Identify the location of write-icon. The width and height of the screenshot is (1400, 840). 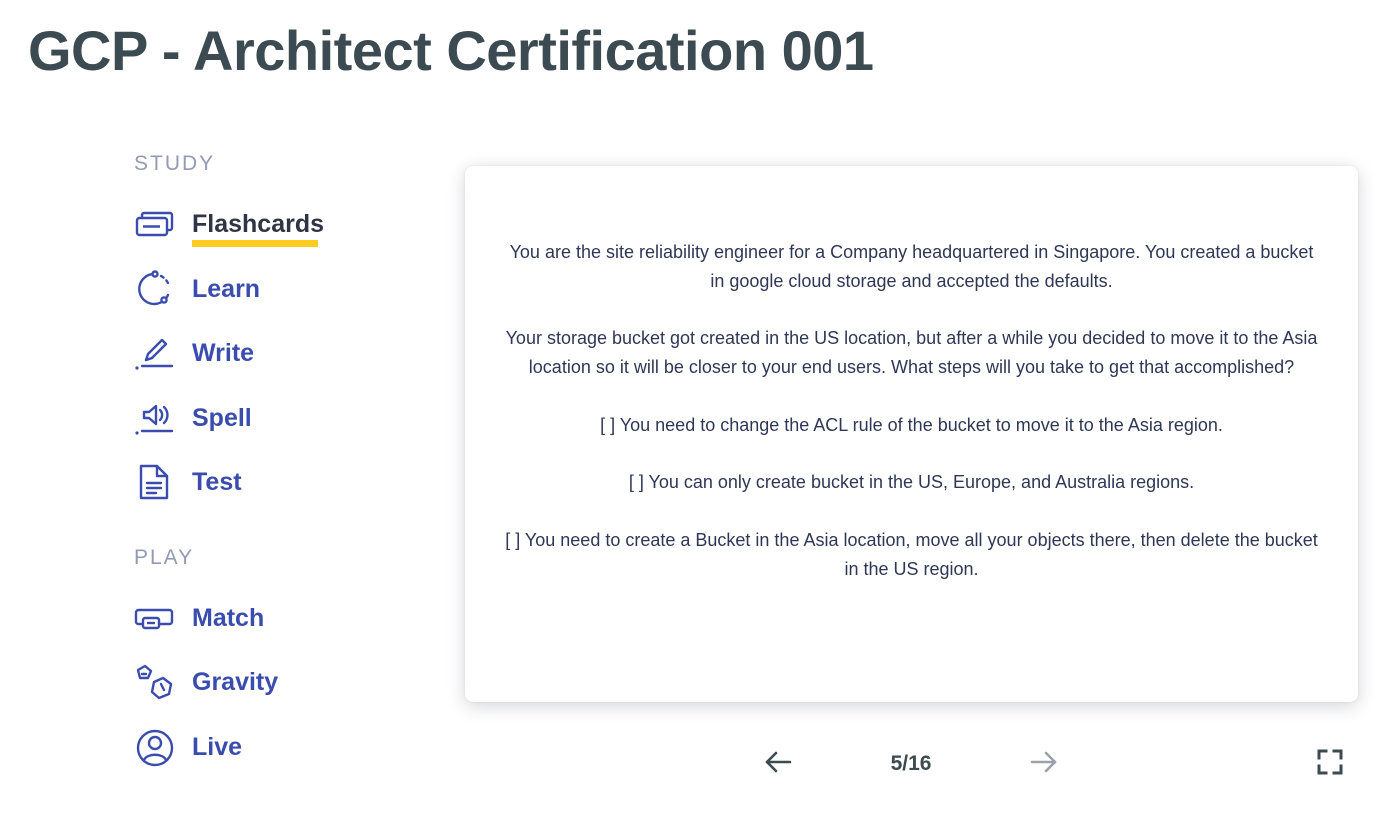
(156, 353).